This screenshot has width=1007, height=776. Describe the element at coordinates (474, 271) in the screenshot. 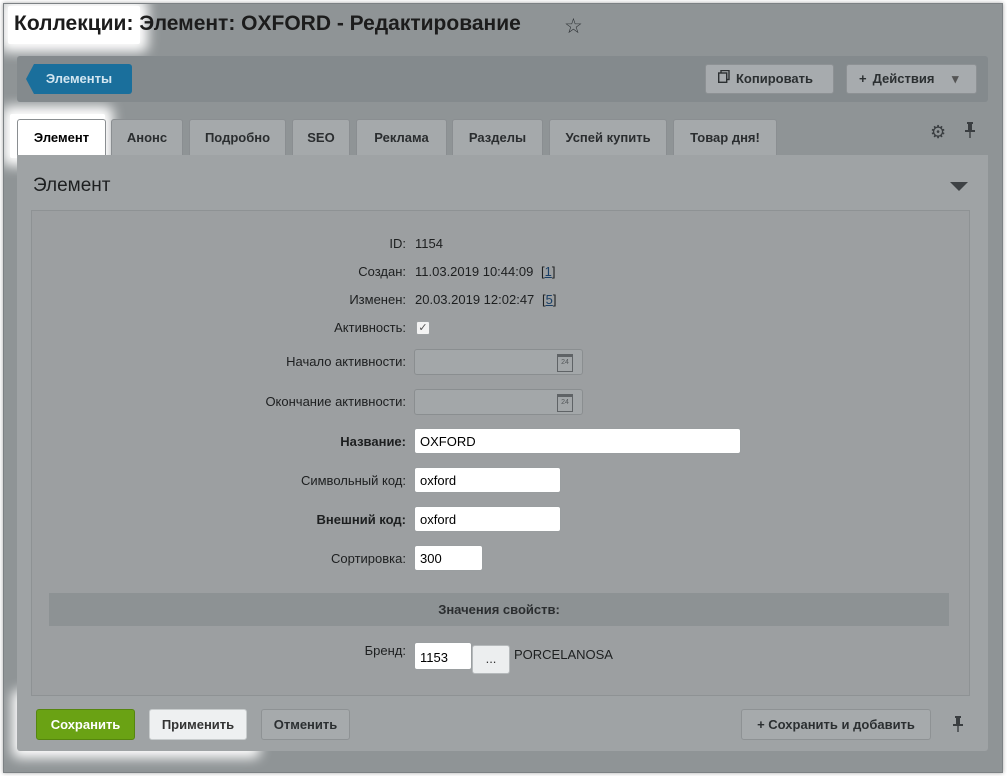

I see `created-value: 11.03.2019 10:44:09` at that location.